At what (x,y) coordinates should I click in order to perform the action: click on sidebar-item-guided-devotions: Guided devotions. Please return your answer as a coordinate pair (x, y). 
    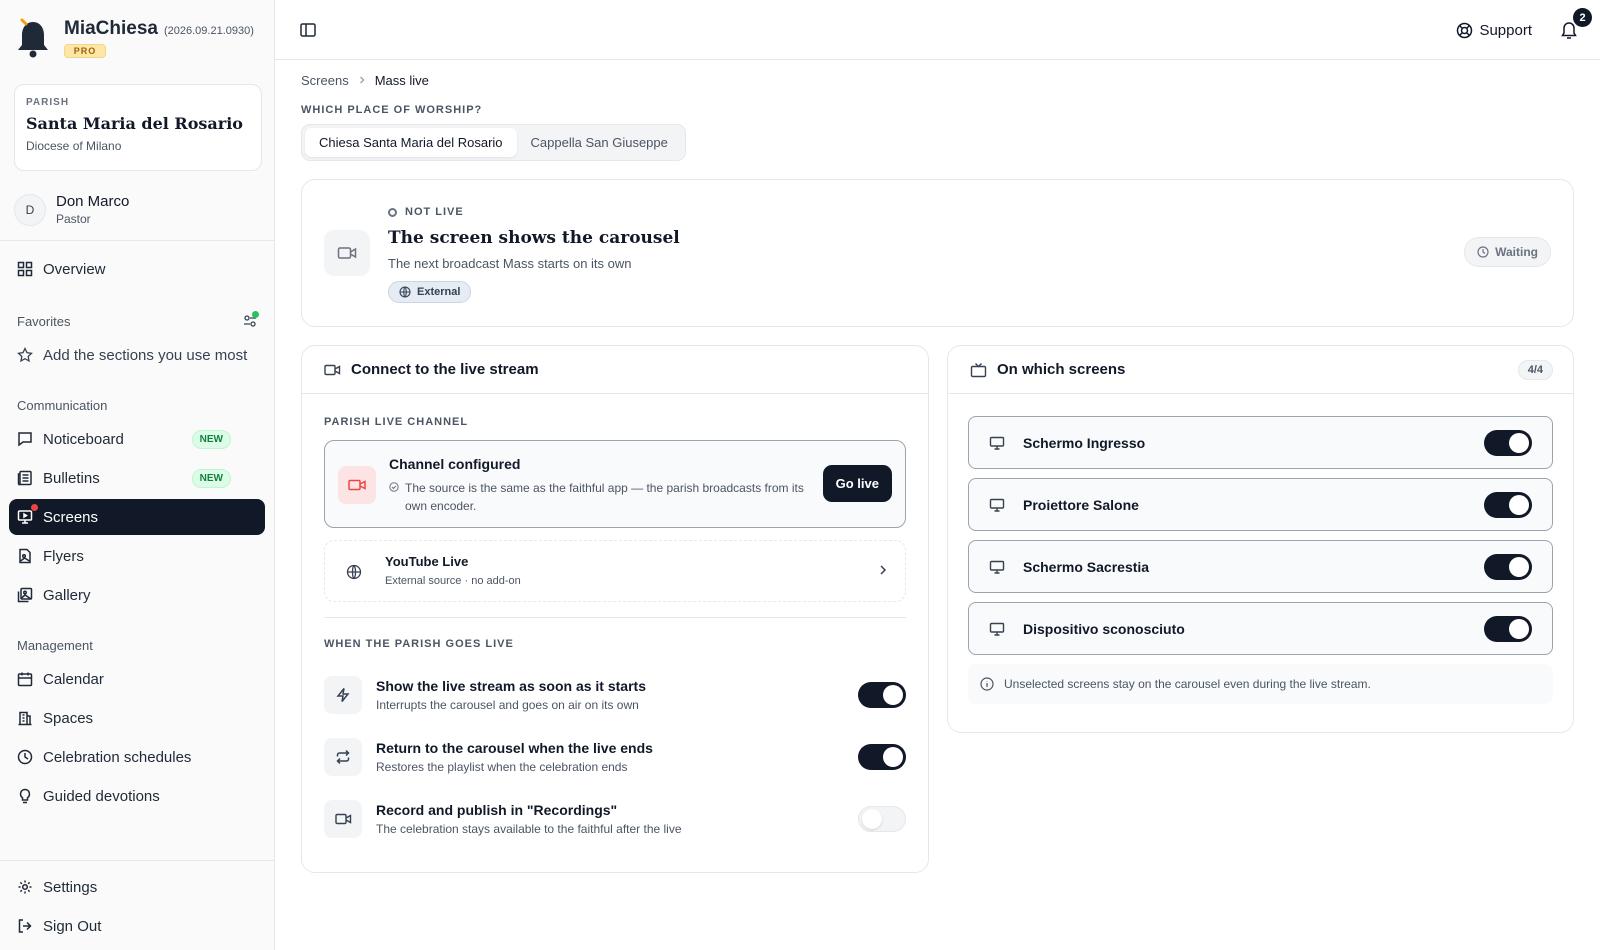
    Looking at the image, I should click on (137, 796).